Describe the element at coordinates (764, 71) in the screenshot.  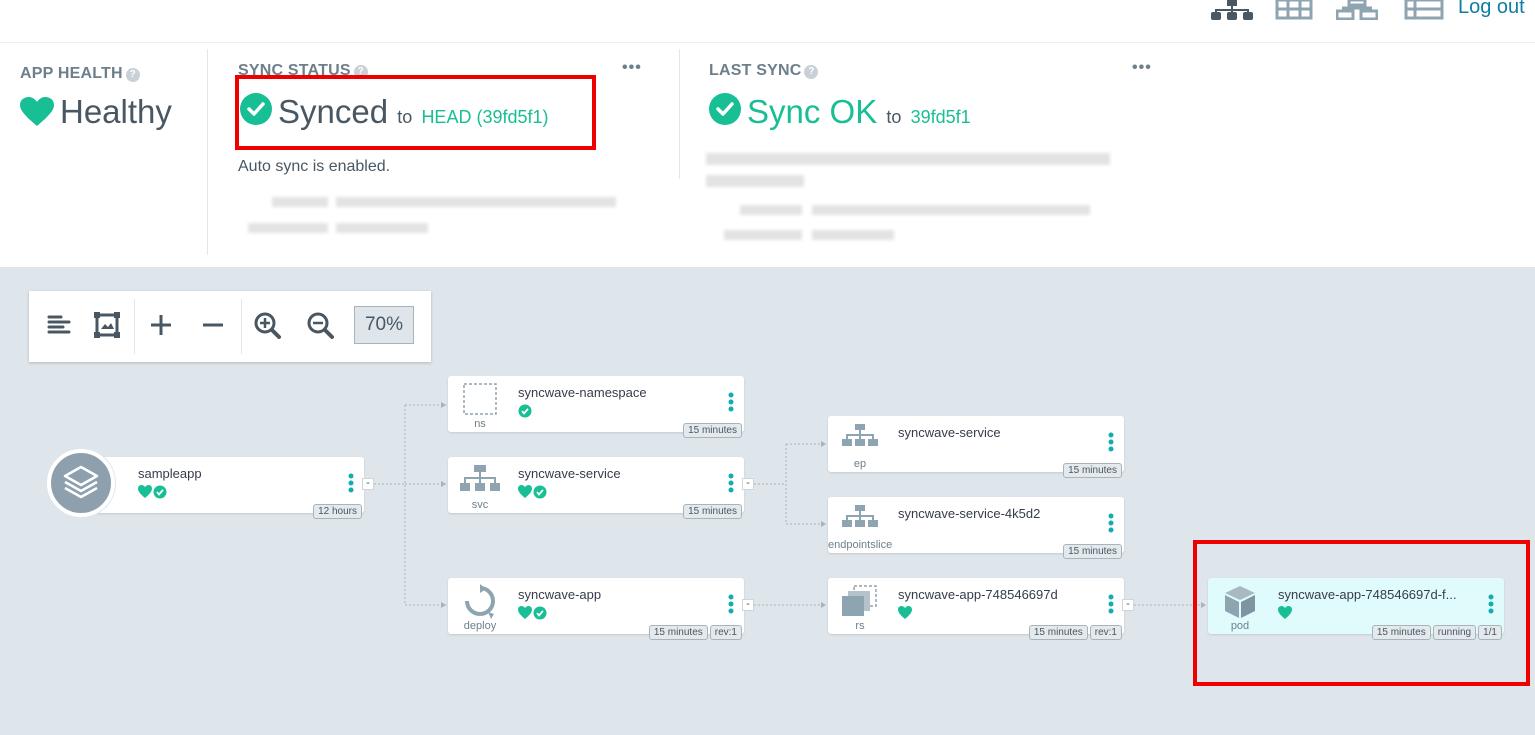
I see `last-sync-title: LAST SYNC?` at that location.